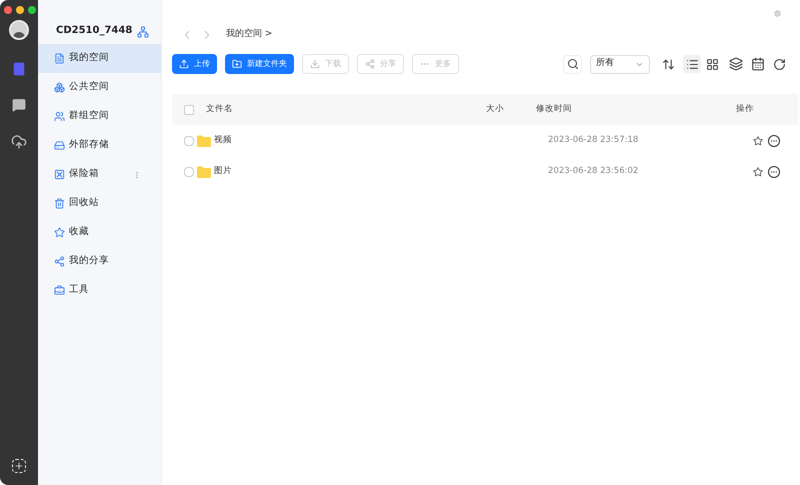 This screenshot has width=800, height=485. What do you see at coordinates (99, 174) in the screenshot?
I see `nav-item: 保险箱` at bounding box center [99, 174].